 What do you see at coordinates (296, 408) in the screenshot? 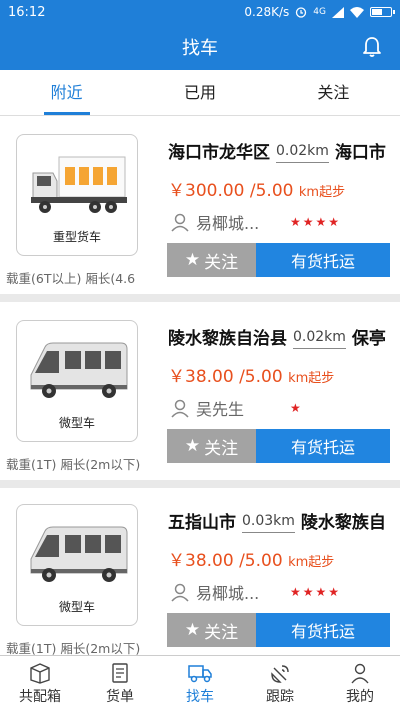
I see `rating-stars: ★` at bounding box center [296, 408].